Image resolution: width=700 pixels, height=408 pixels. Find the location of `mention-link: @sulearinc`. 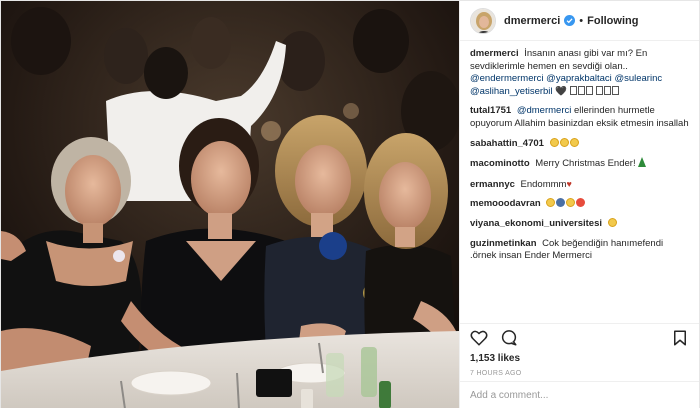

mention-link: @sulearinc is located at coordinates (638, 78).